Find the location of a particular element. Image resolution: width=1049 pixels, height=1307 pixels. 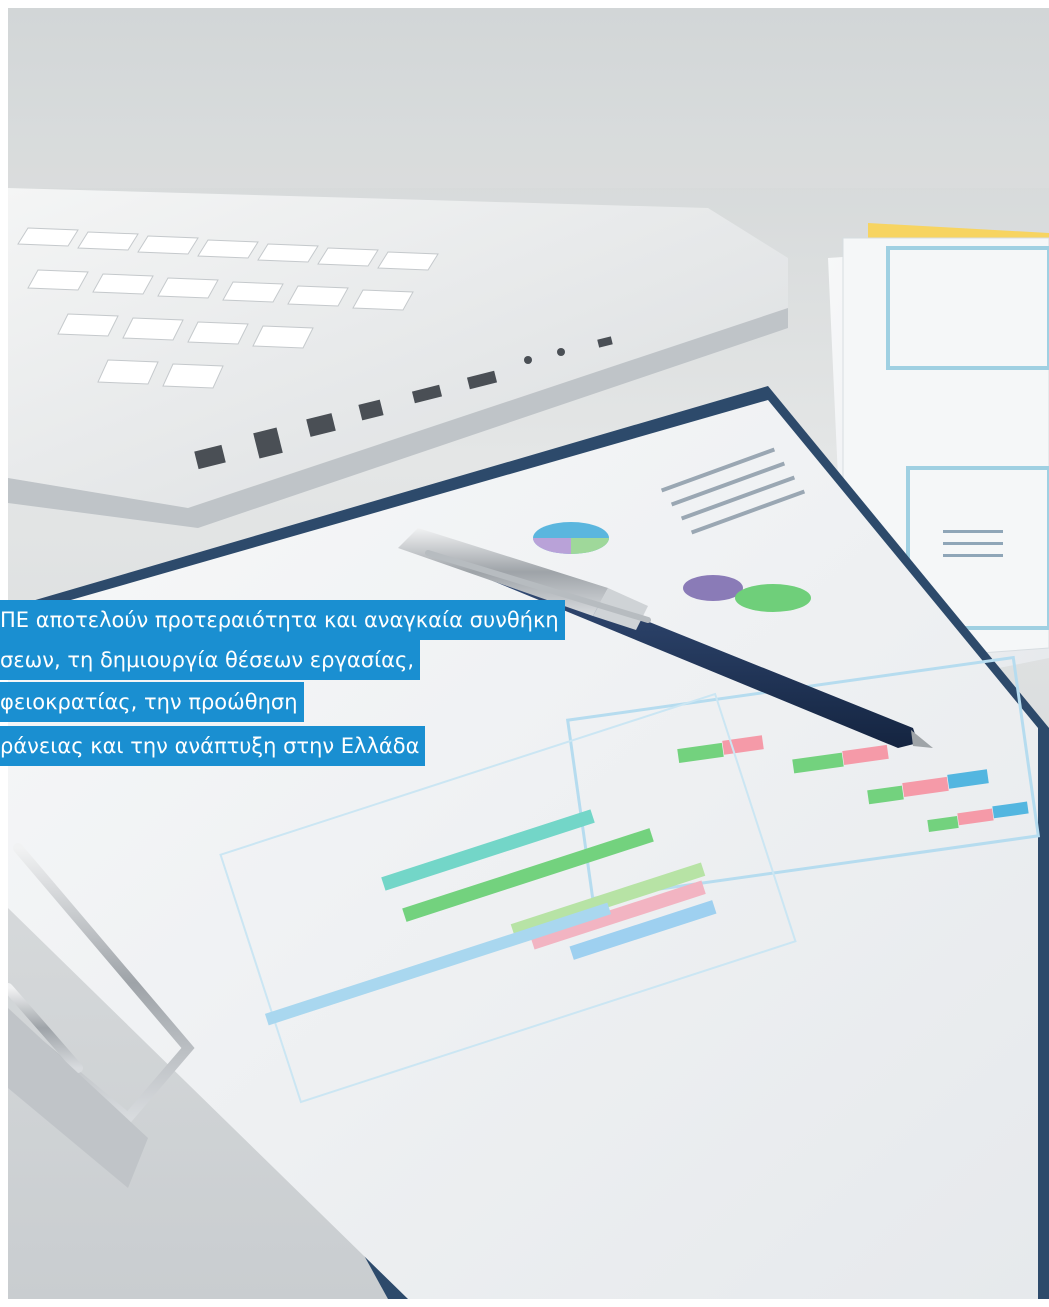

caption-line-4: ράνειας και την ανάπτυξη στην Ελλάδα is located at coordinates (213, 746).